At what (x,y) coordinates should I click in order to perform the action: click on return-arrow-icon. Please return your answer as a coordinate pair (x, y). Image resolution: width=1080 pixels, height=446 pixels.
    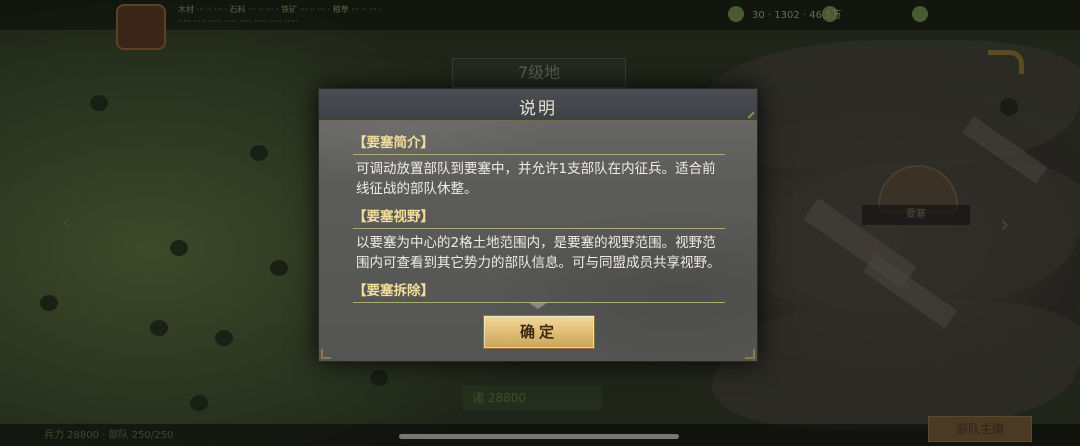
    Looking at the image, I should click on (1006, 62).